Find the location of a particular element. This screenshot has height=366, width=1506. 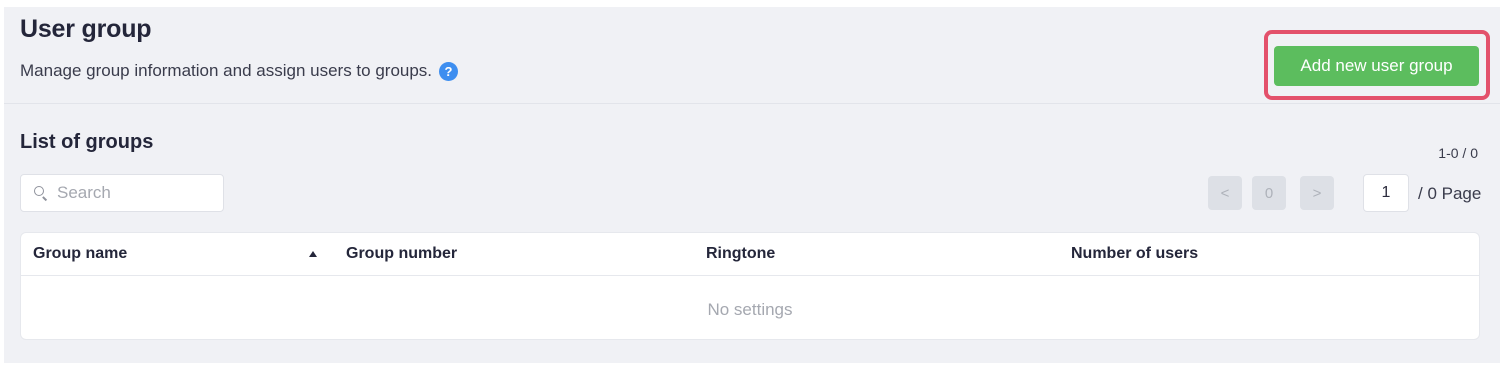

current-page-indicator: 0 is located at coordinates (1269, 193).